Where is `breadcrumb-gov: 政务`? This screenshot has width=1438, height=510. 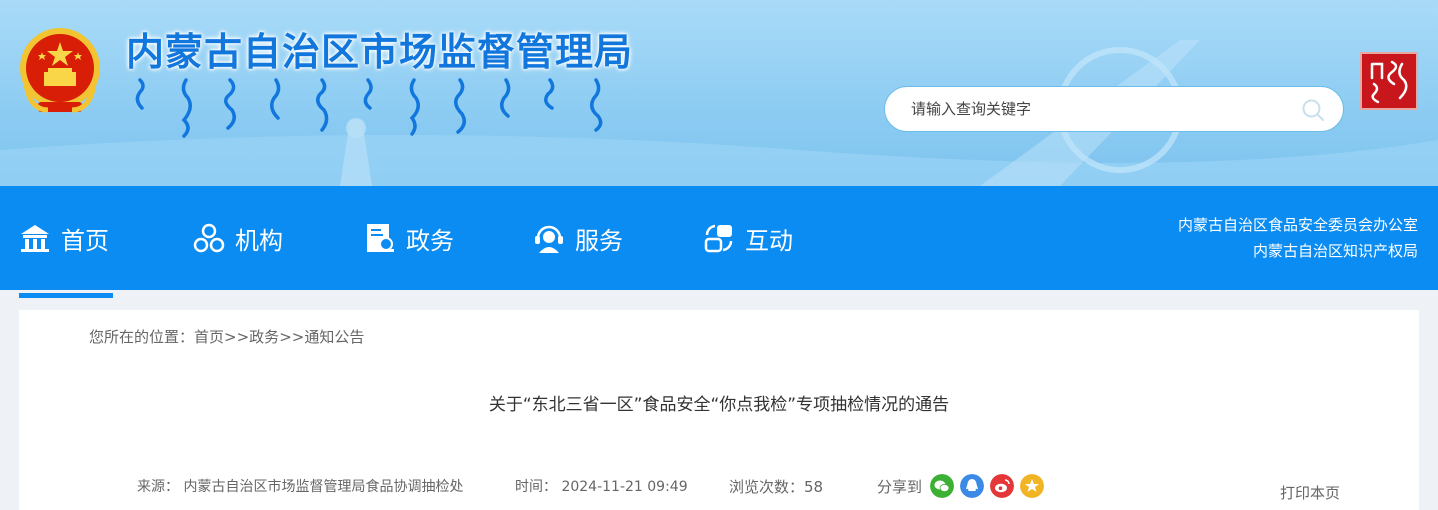 breadcrumb-gov: 政务 is located at coordinates (264, 337).